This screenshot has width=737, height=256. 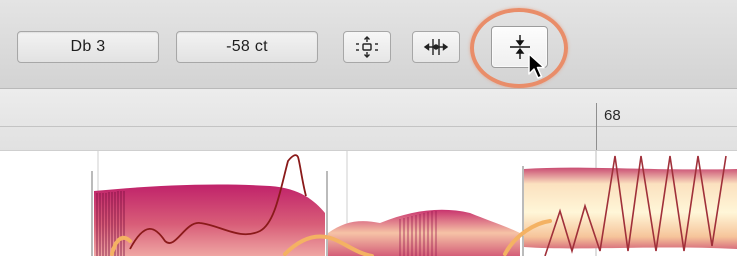 I want to click on pitch-value-text: Db 3, so click(x=88, y=46).